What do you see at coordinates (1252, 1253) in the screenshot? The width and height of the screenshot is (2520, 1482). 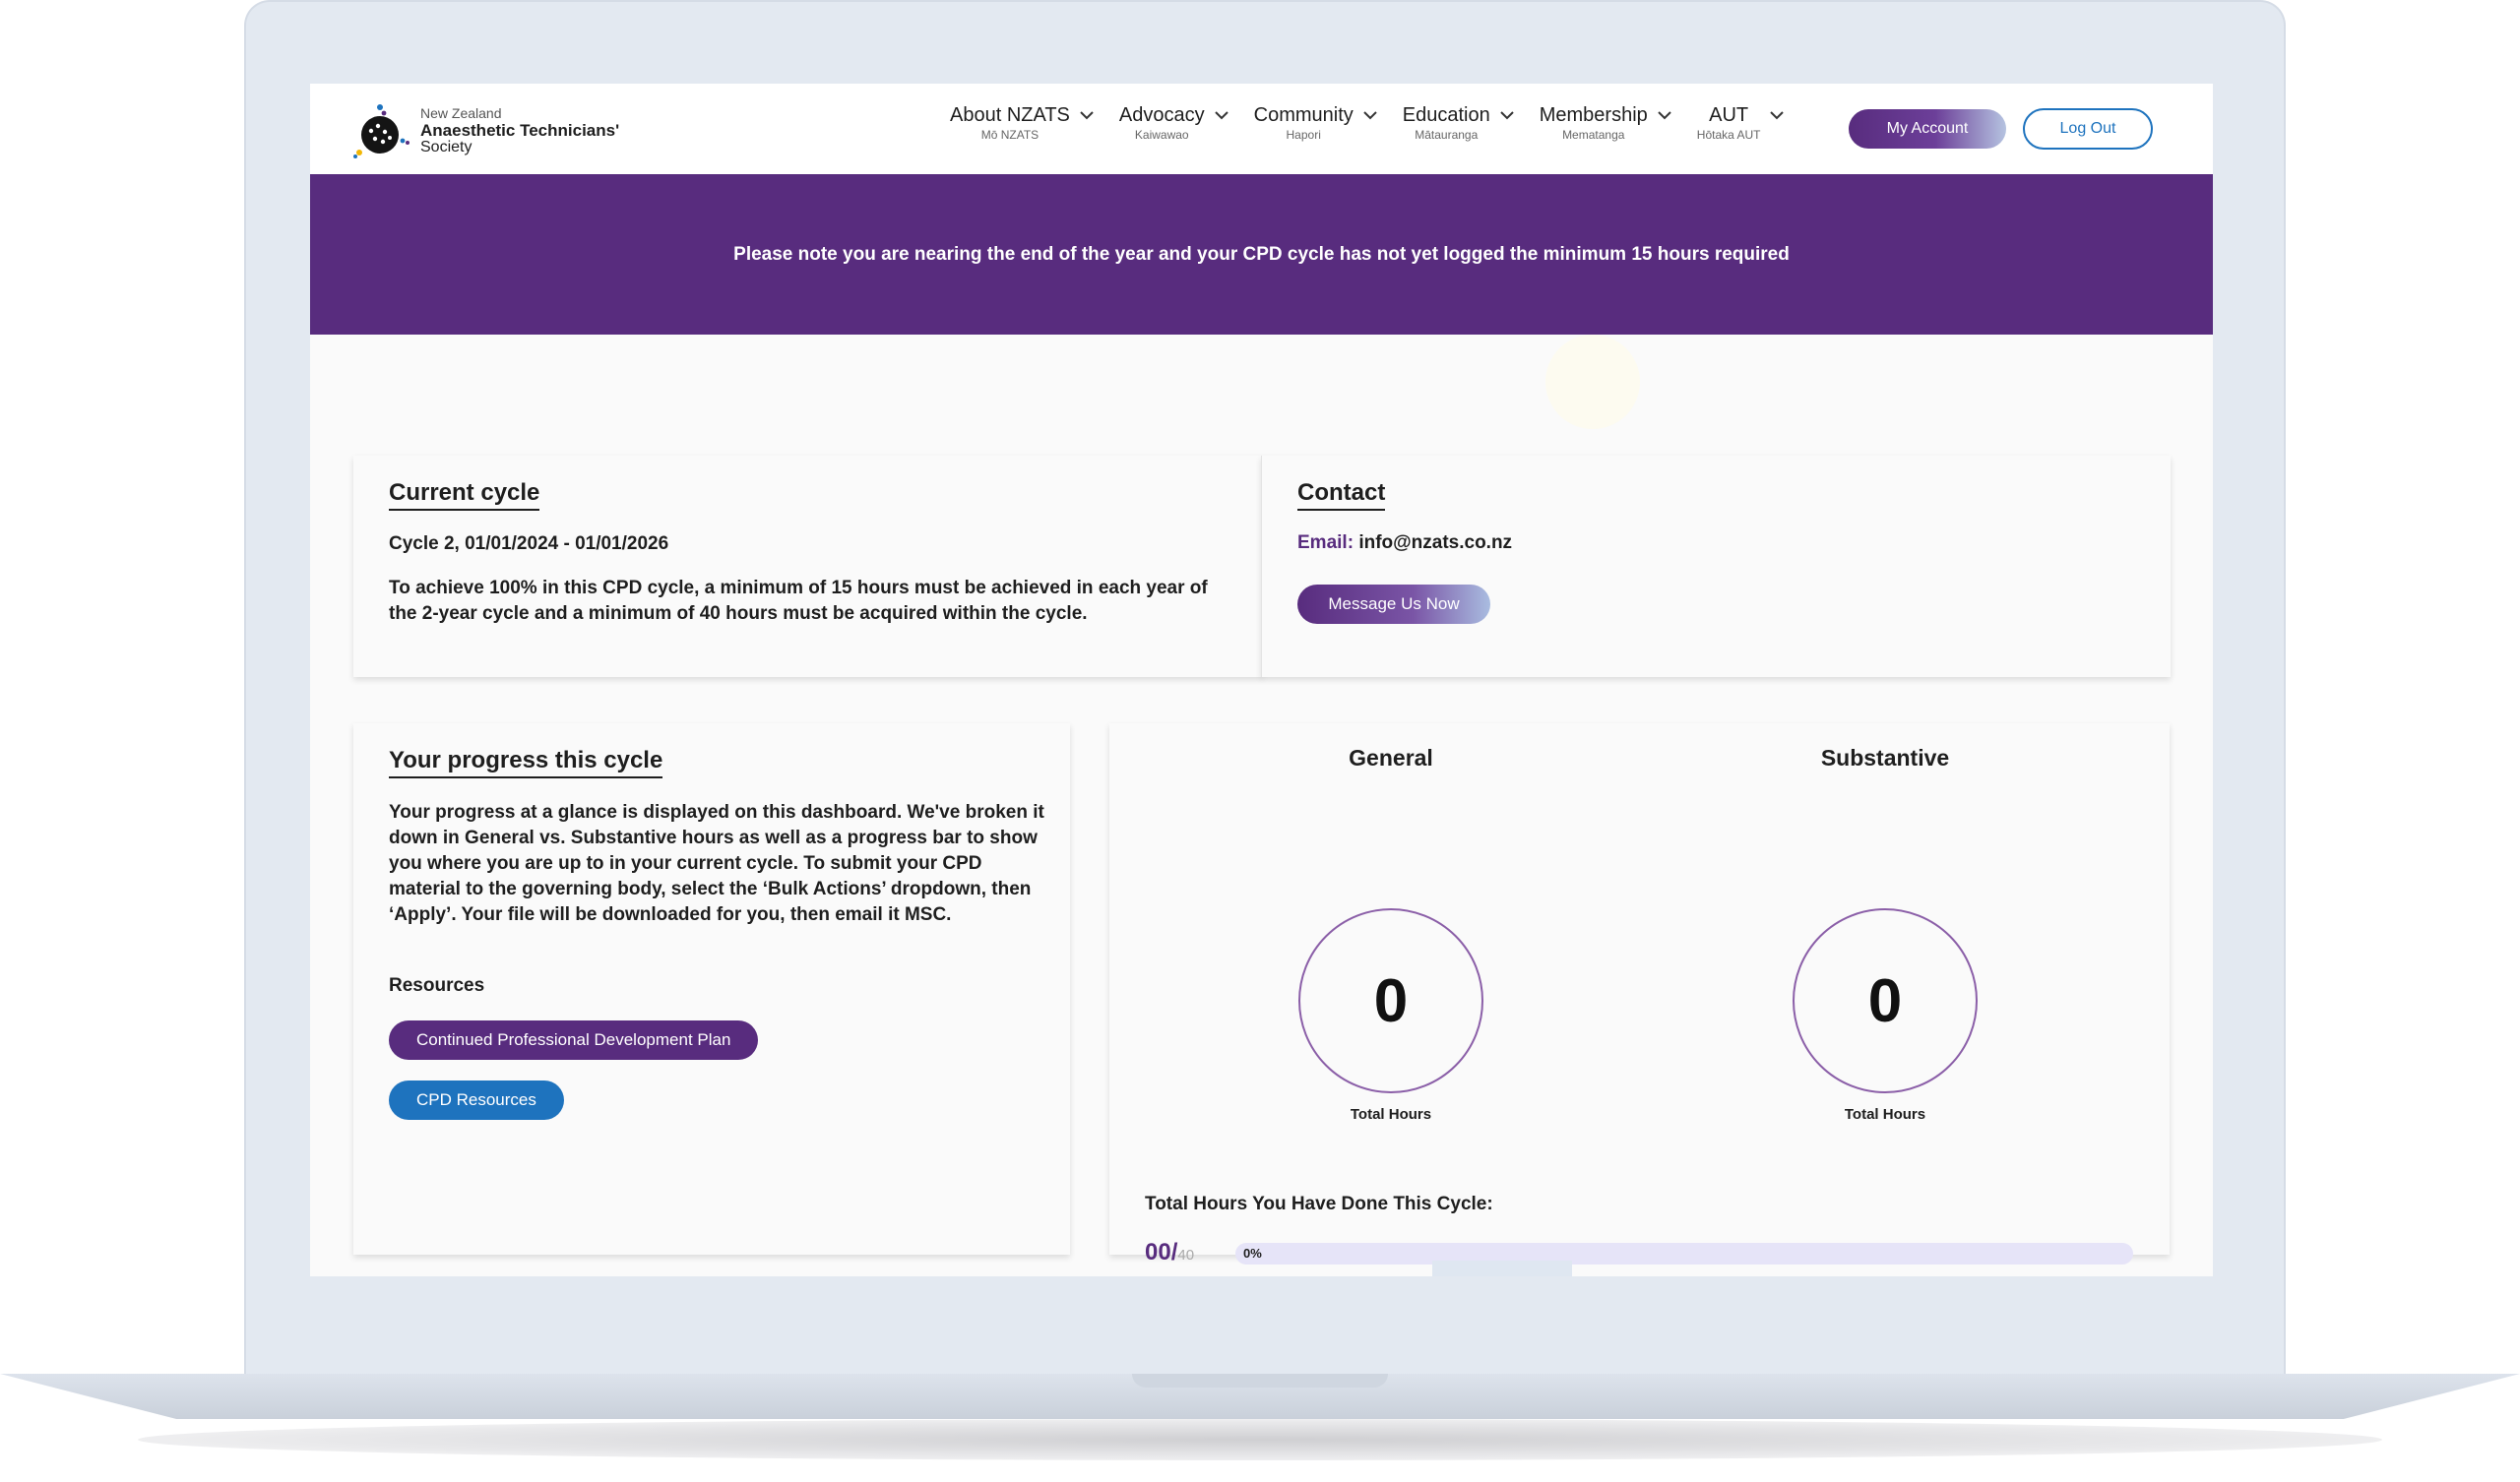 I see `progress-percent: 0%` at bounding box center [1252, 1253].